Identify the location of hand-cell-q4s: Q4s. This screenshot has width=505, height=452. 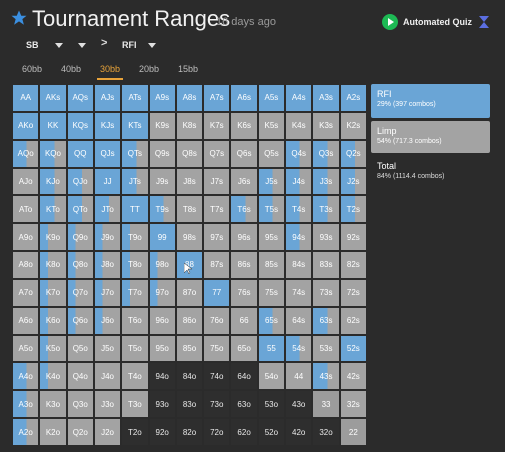
(299, 153).